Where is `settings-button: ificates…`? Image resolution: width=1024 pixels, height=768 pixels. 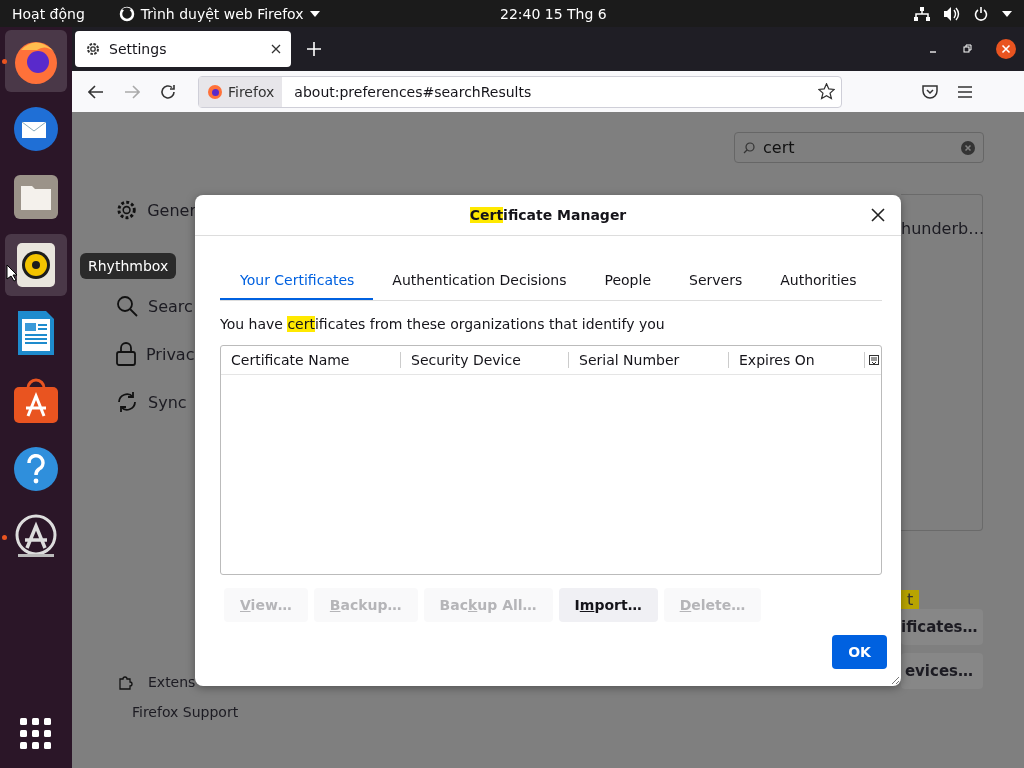 settings-button: ificates… is located at coordinates (942, 627).